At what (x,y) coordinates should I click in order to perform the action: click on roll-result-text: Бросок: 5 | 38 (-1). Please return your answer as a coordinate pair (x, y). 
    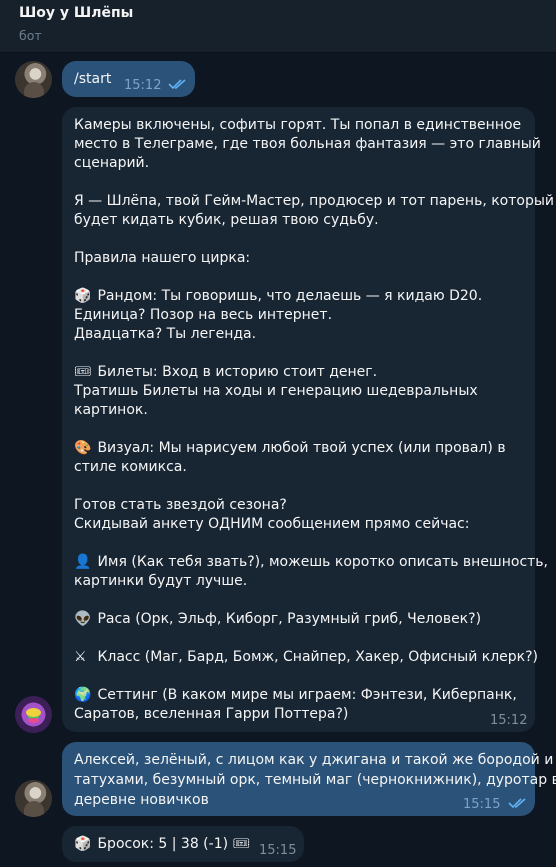
    Looking at the image, I should click on (163, 844).